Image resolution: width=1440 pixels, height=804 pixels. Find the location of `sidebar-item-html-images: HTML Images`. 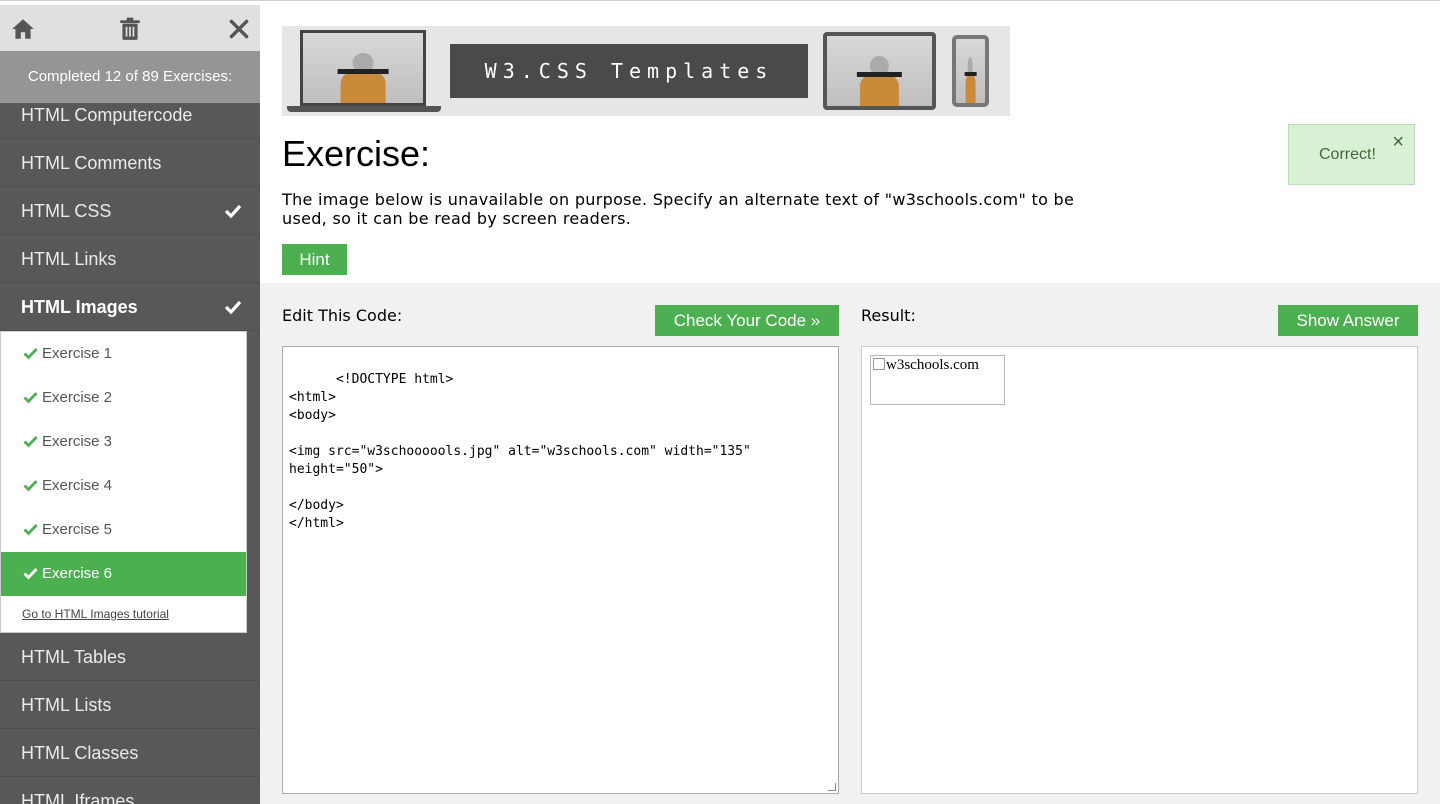

sidebar-item-html-images: HTML Images is located at coordinates (130, 307).